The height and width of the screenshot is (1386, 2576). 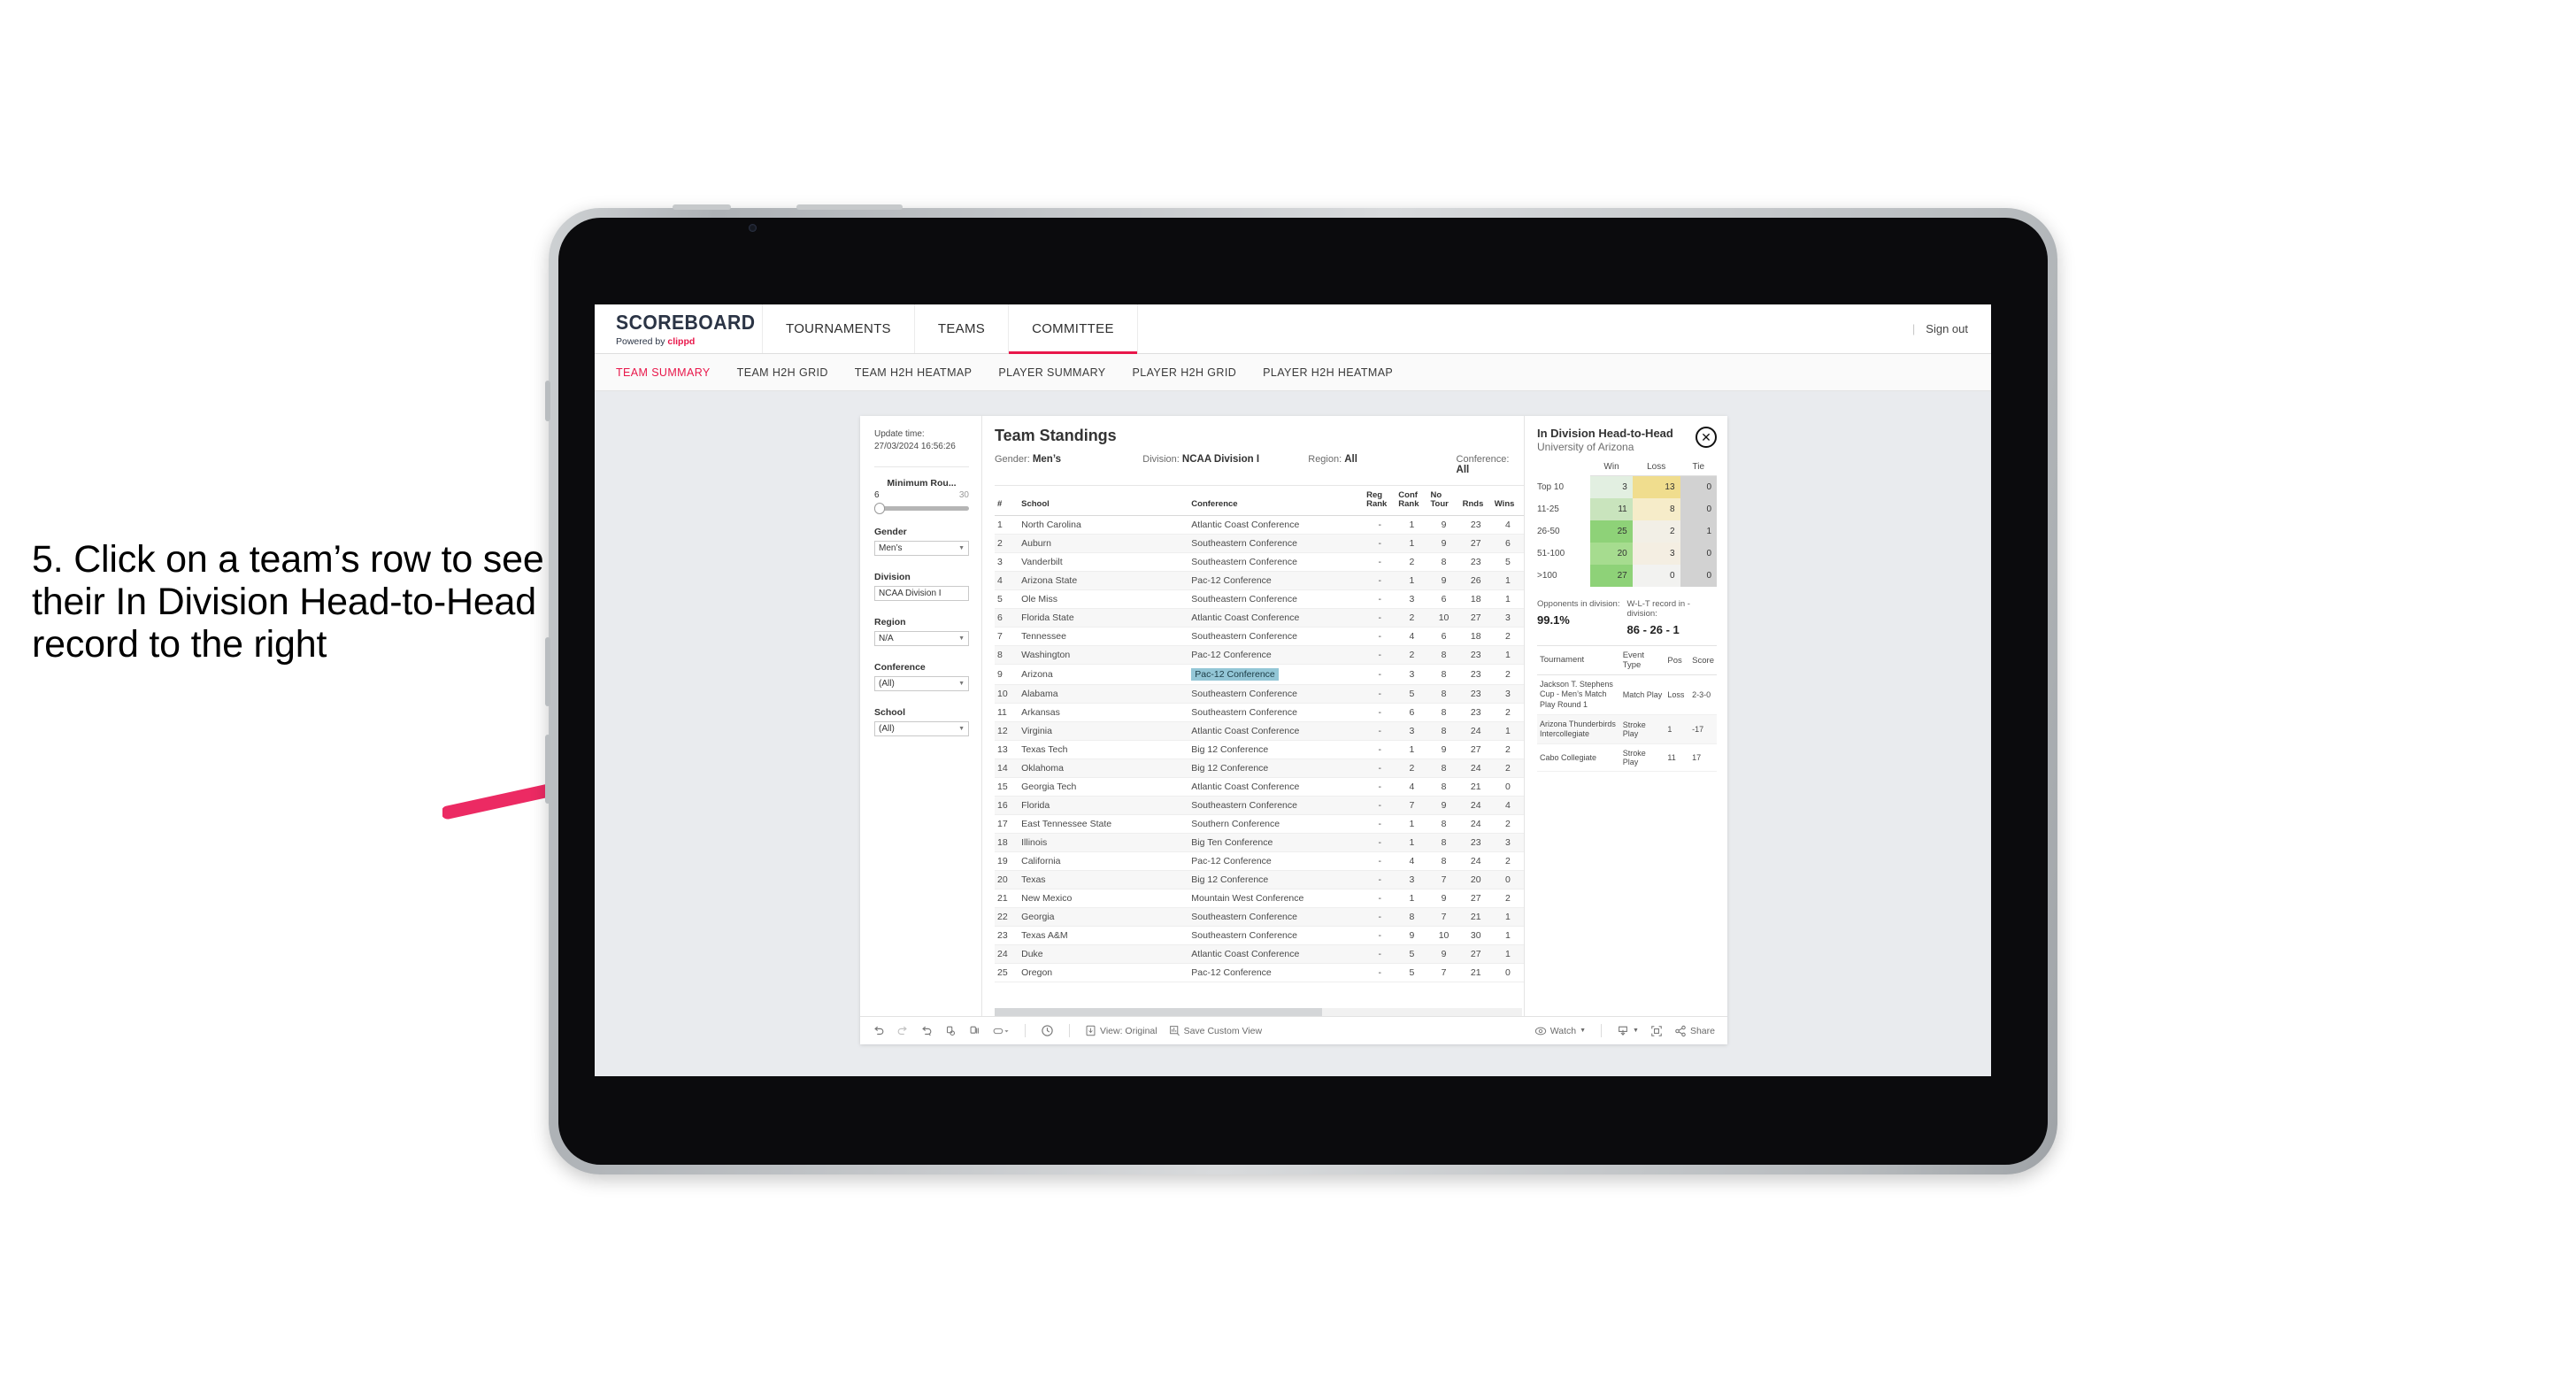 What do you see at coordinates (926, 1031) in the screenshot?
I see `revert-icon` at bounding box center [926, 1031].